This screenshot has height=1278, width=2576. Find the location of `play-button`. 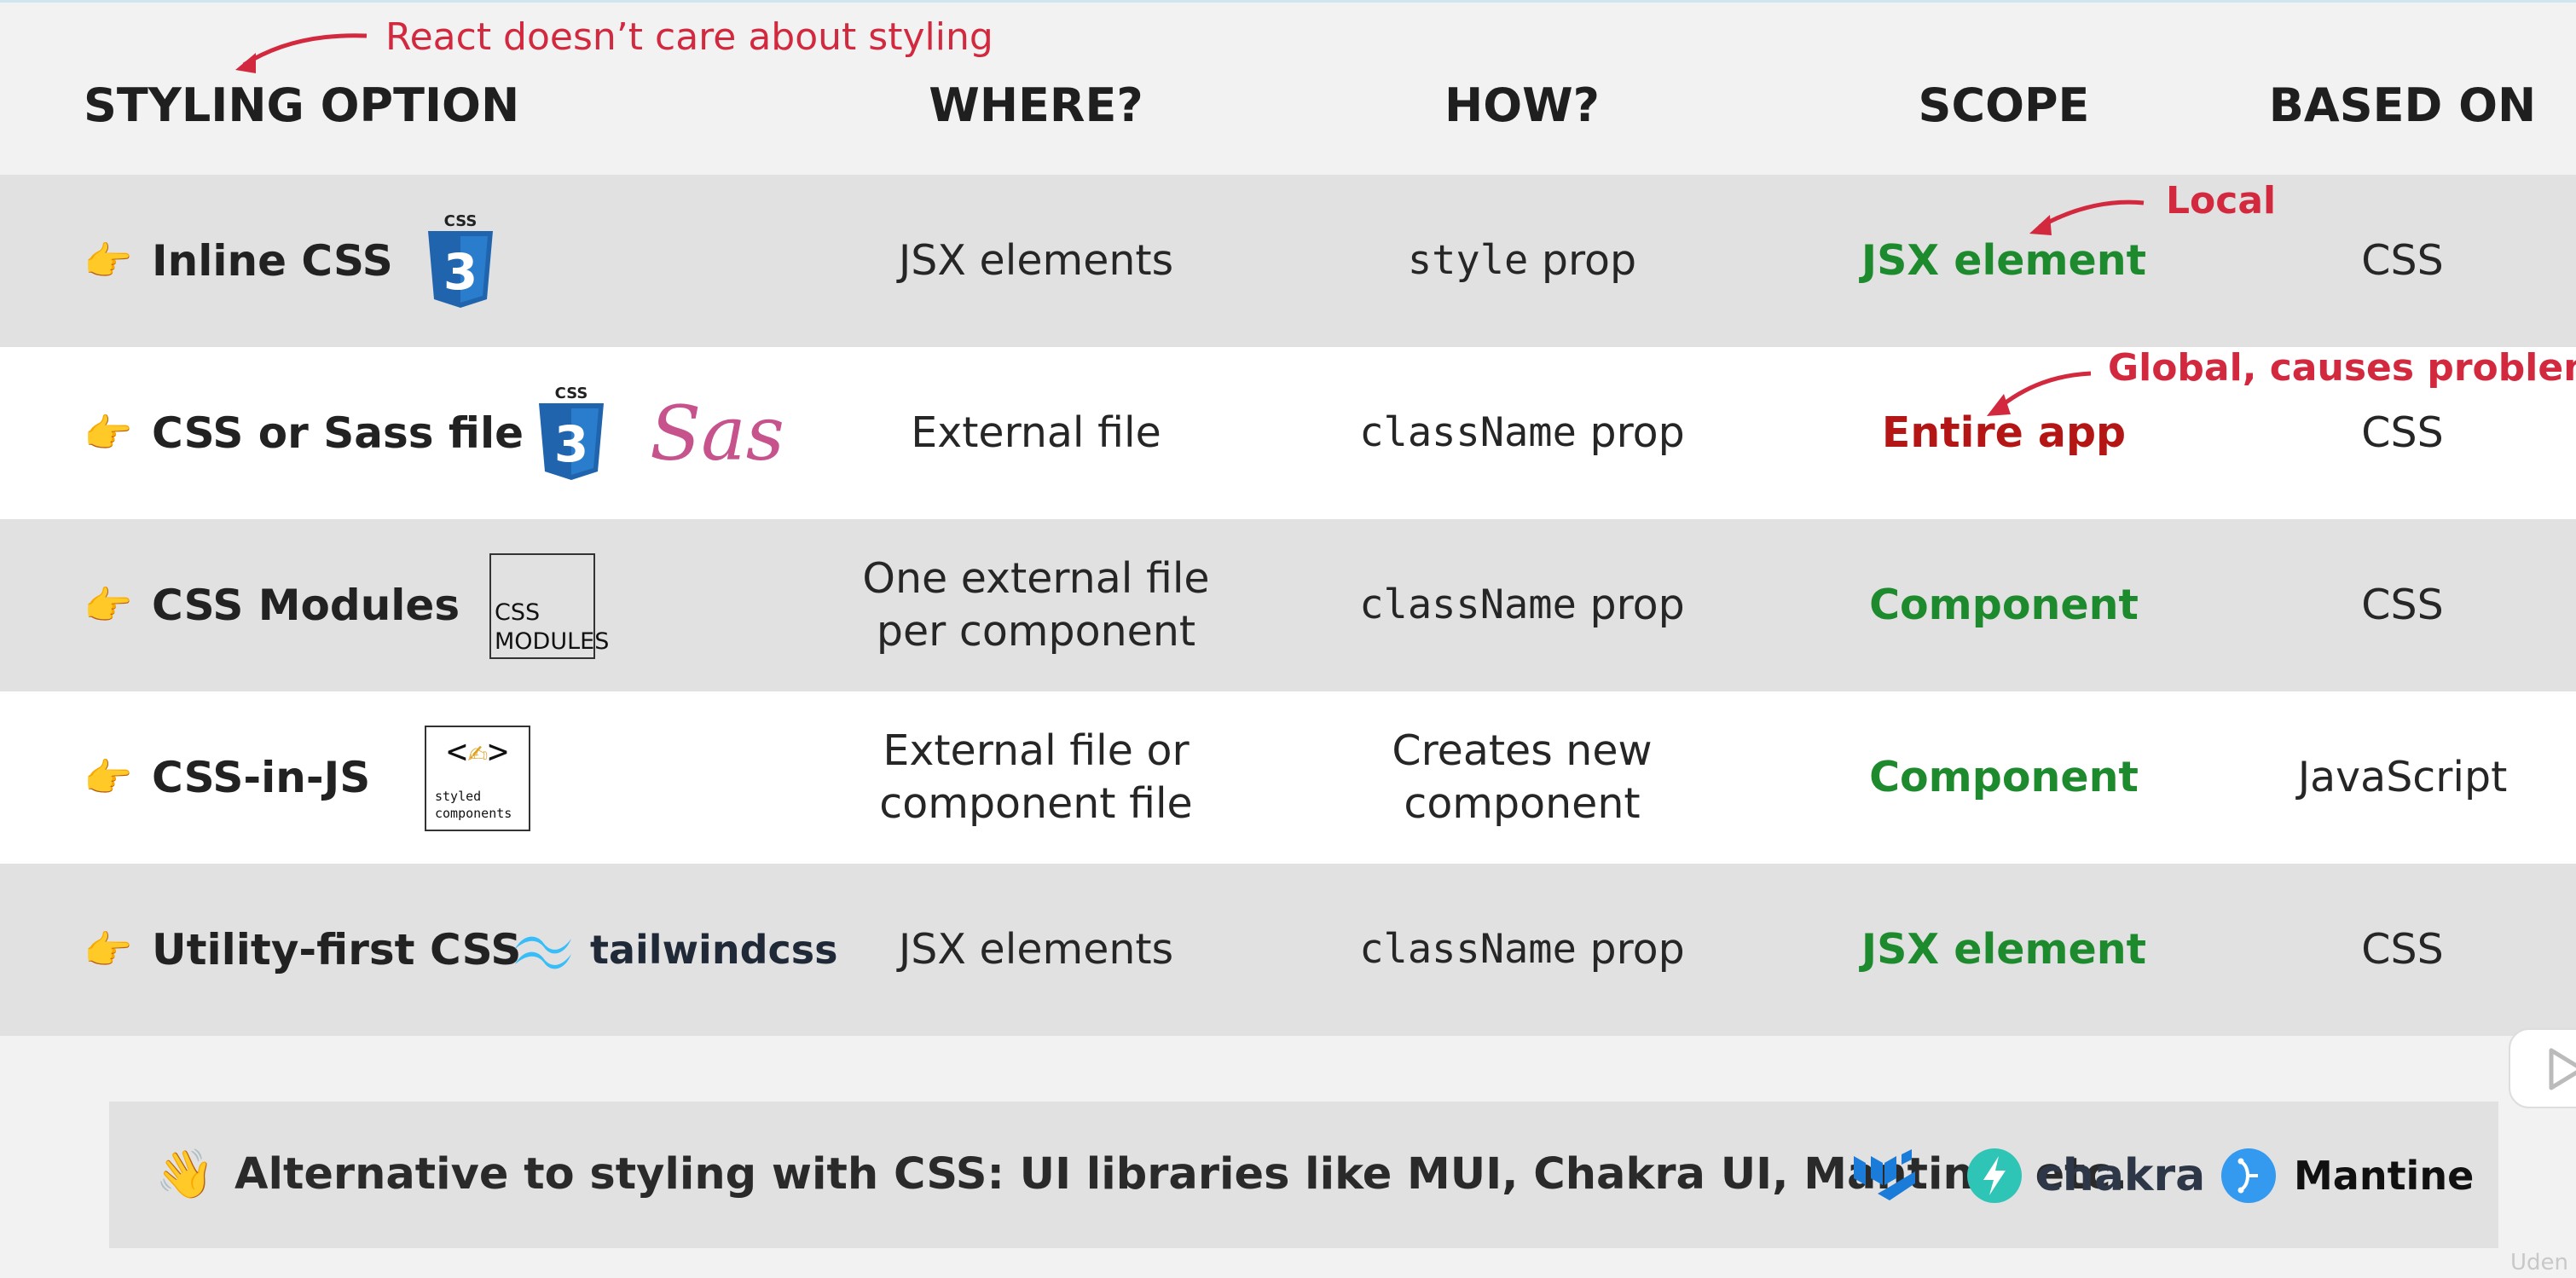

play-button is located at coordinates (2543, 1068).